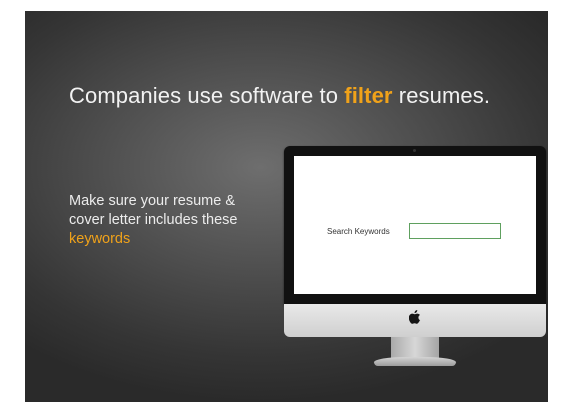  Describe the element at coordinates (441, 95) in the screenshot. I see `headline-text-end: resumes.` at that location.